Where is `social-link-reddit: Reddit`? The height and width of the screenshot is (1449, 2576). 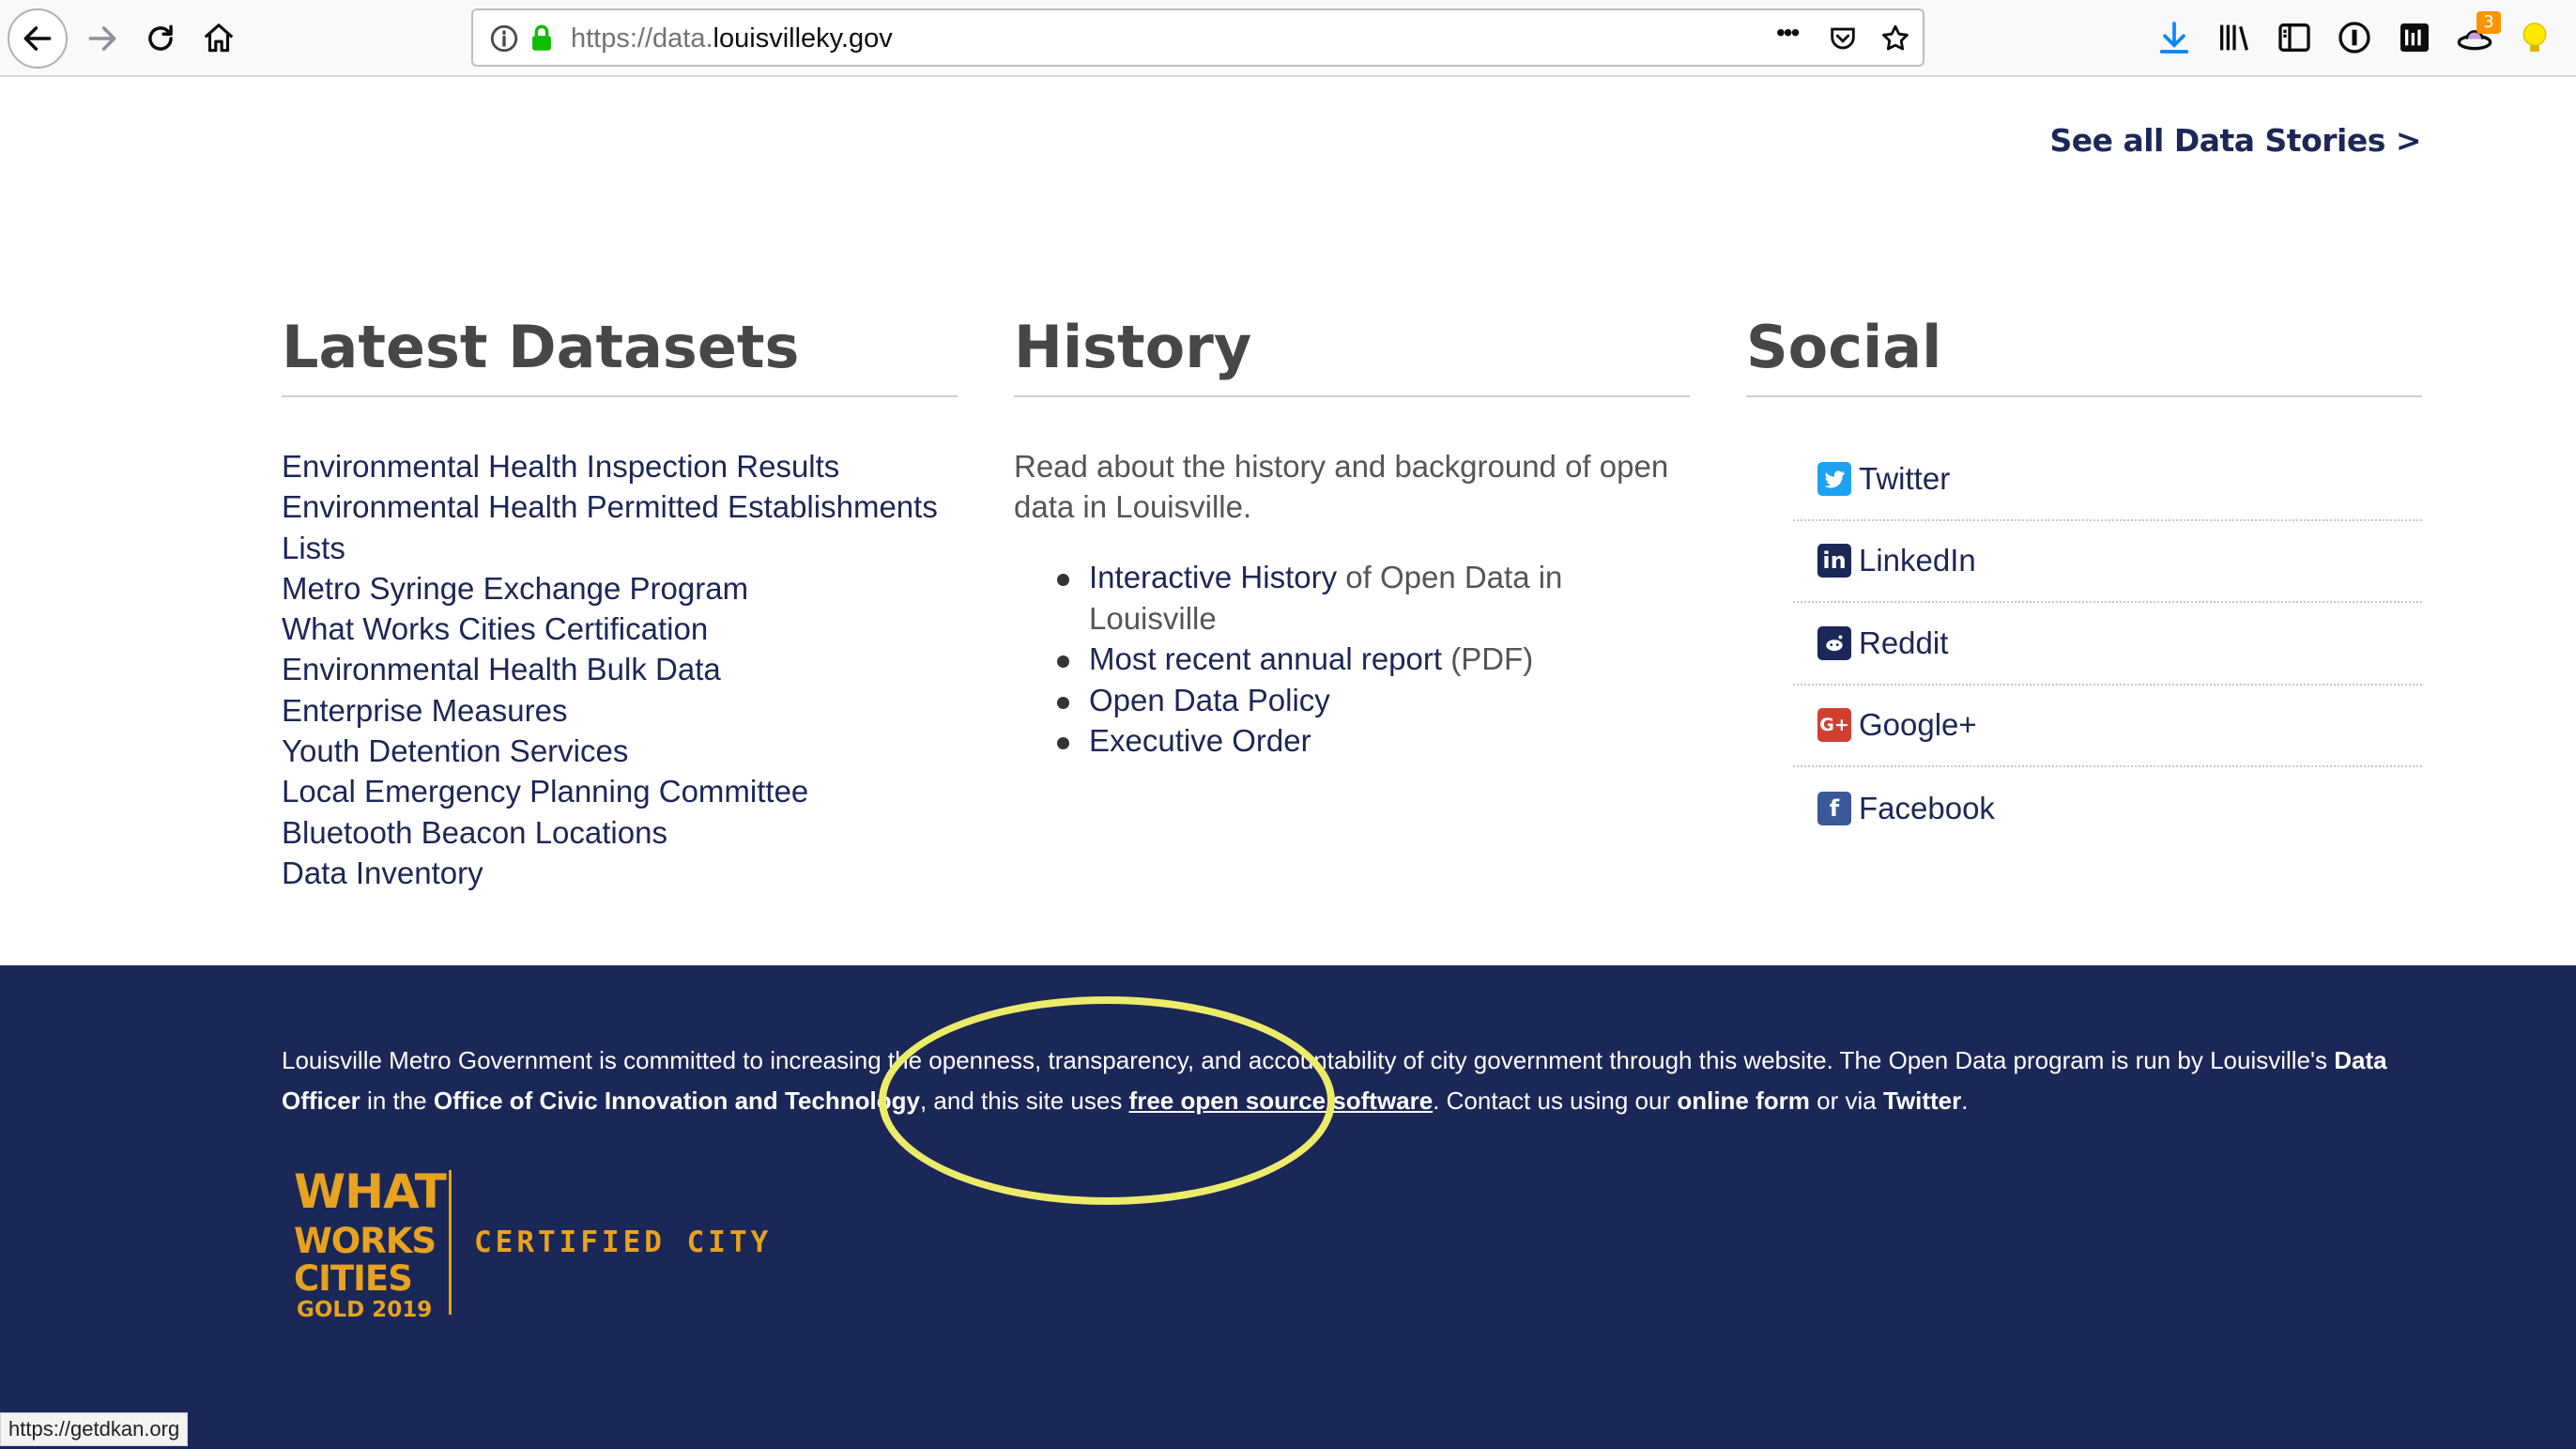 social-link-reddit: Reddit is located at coordinates (2107, 644).